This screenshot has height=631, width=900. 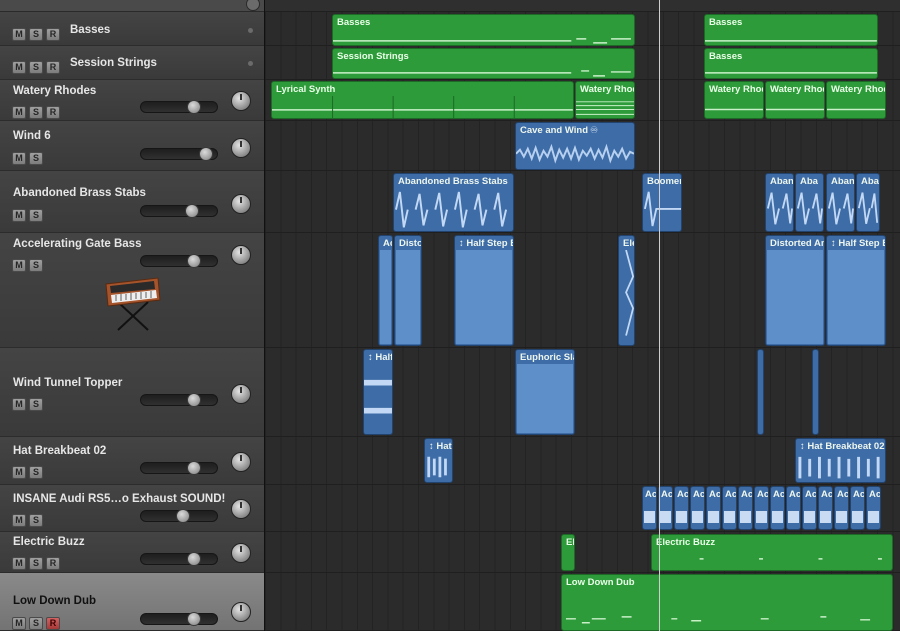 I want to click on audio-region: Ele, so click(x=626, y=290).